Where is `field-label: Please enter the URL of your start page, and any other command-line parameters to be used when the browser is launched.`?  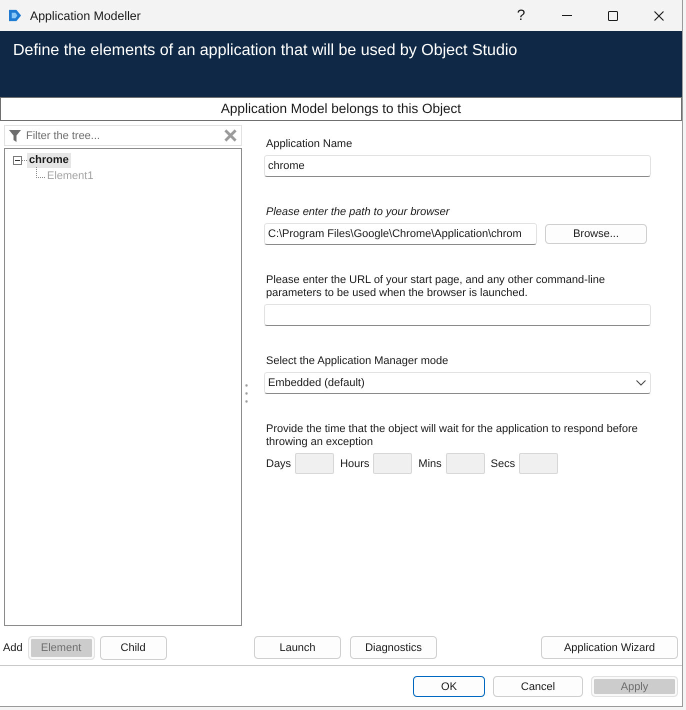 field-label: Please enter the URL of your start page, and any other command-line parameters to be used when the browser is launched. is located at coordinates (435, 287).